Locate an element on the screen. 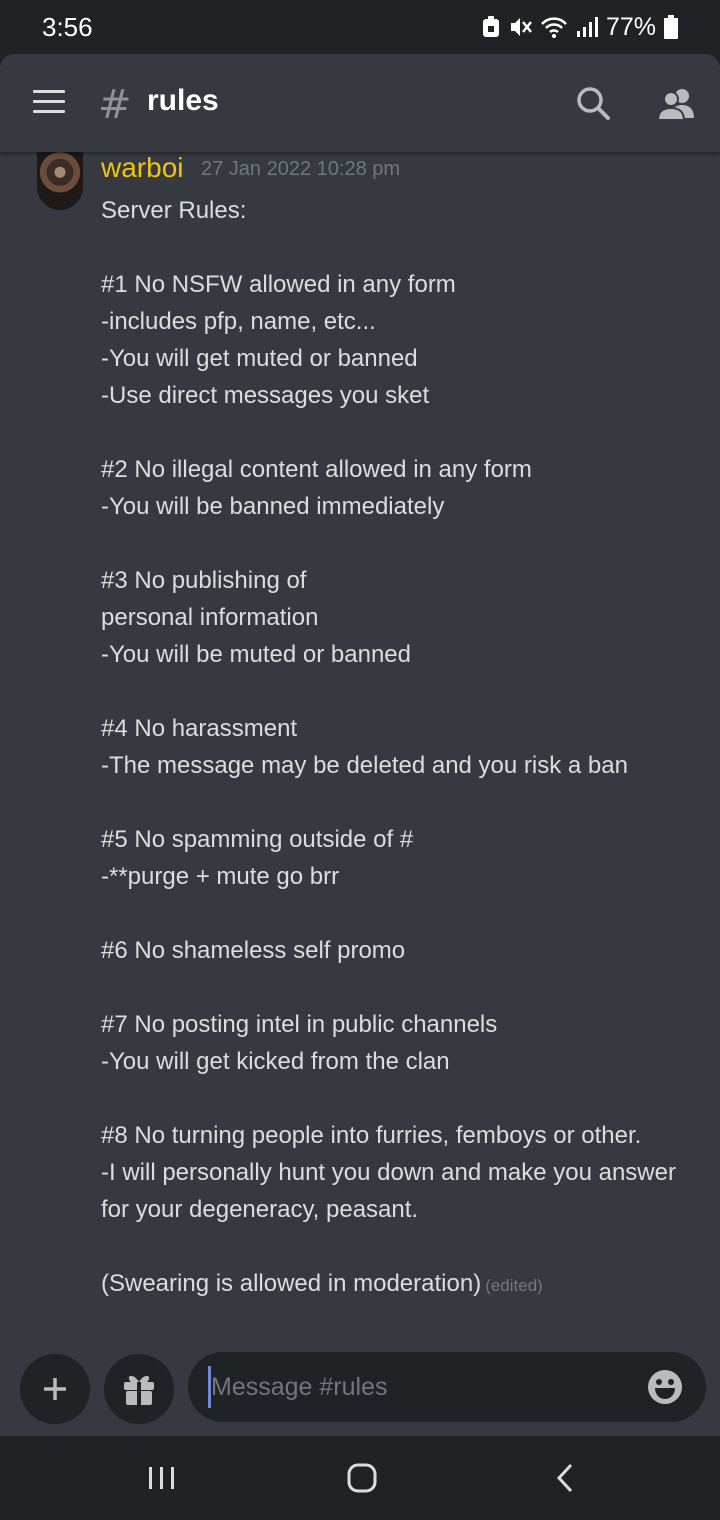  home-icon is located at coordinates (362, 1478).